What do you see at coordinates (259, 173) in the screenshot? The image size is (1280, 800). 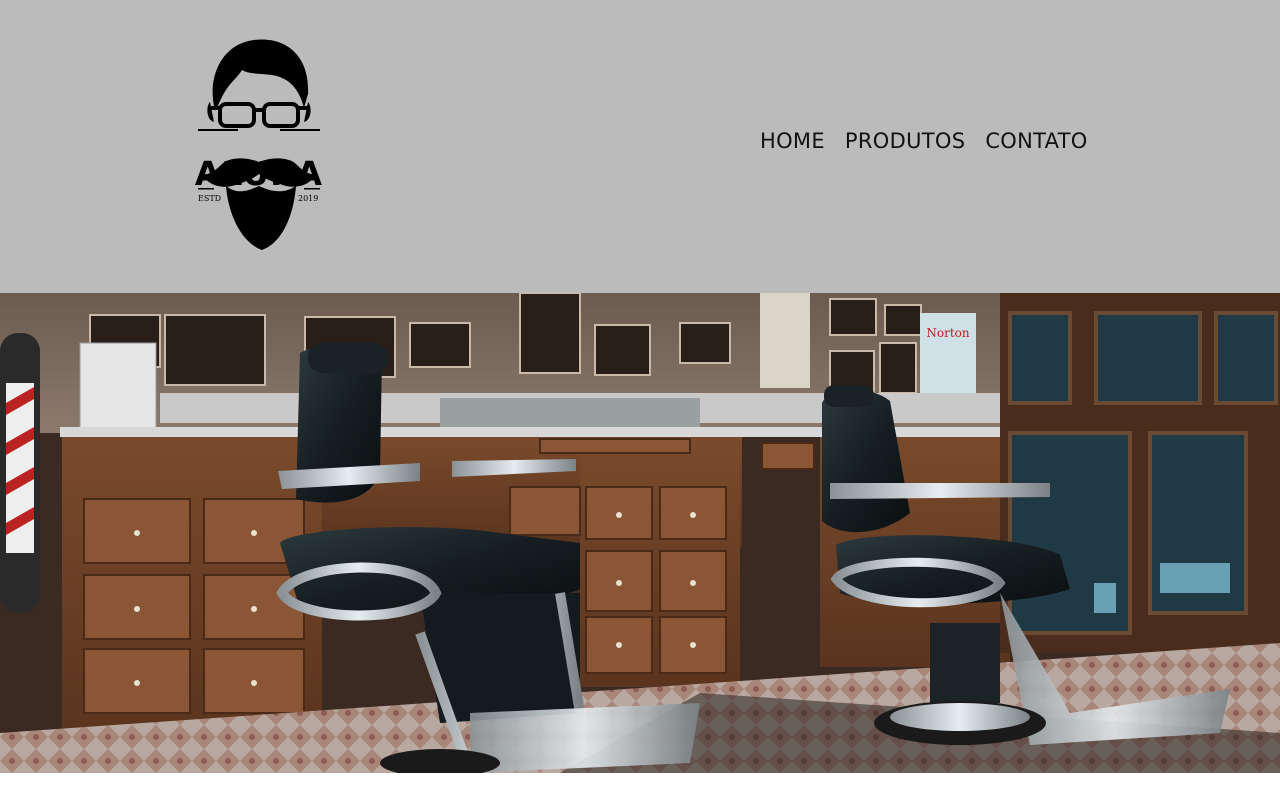 I see `logo-wordmark: ALURA` at bounding box center [259, 173].